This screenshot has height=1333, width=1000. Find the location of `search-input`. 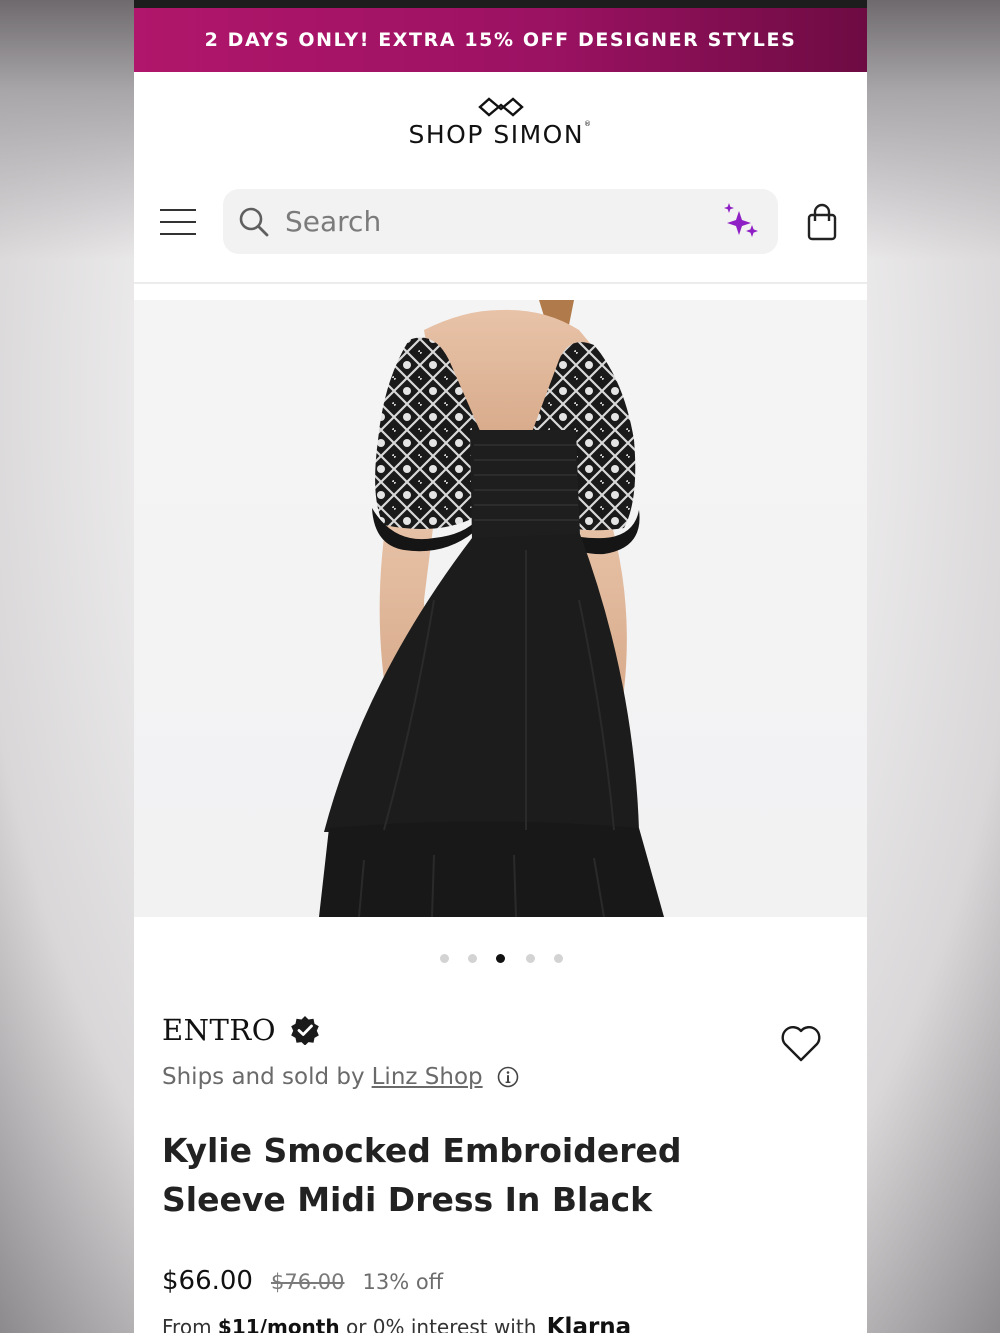

search-input is located at coordinates (495, 221).